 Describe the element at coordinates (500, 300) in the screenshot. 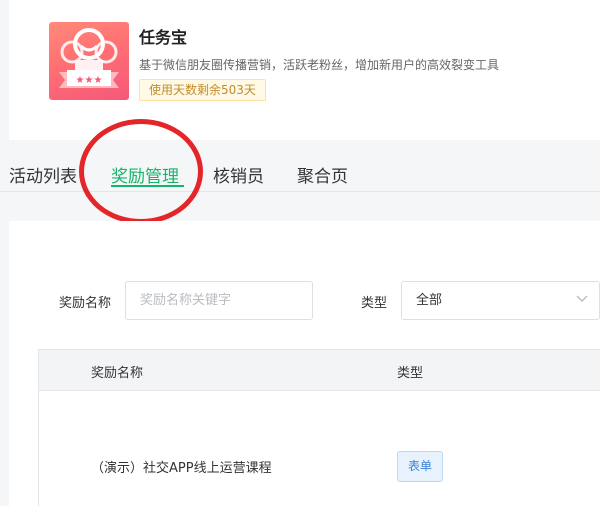

I see `type-select: 全部` at that location.